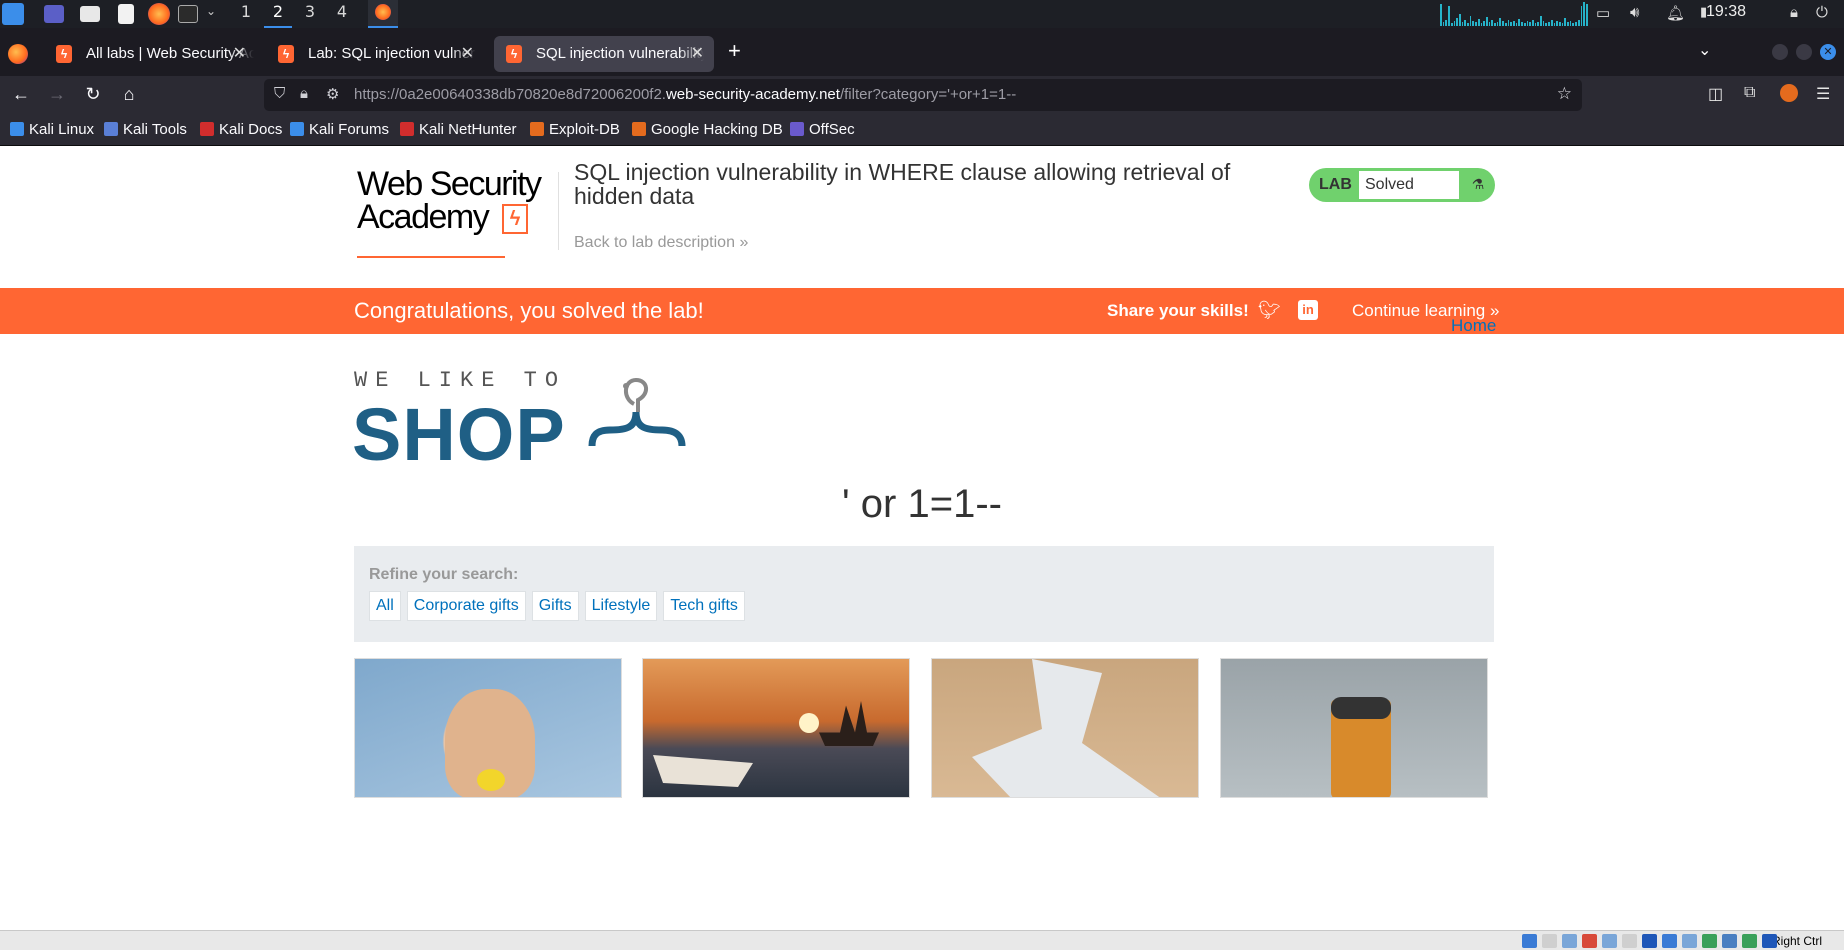 This screenshot has width=1844, height=950. I want to click on hamburger-menu-icon: ☰, so click(1823, 94).